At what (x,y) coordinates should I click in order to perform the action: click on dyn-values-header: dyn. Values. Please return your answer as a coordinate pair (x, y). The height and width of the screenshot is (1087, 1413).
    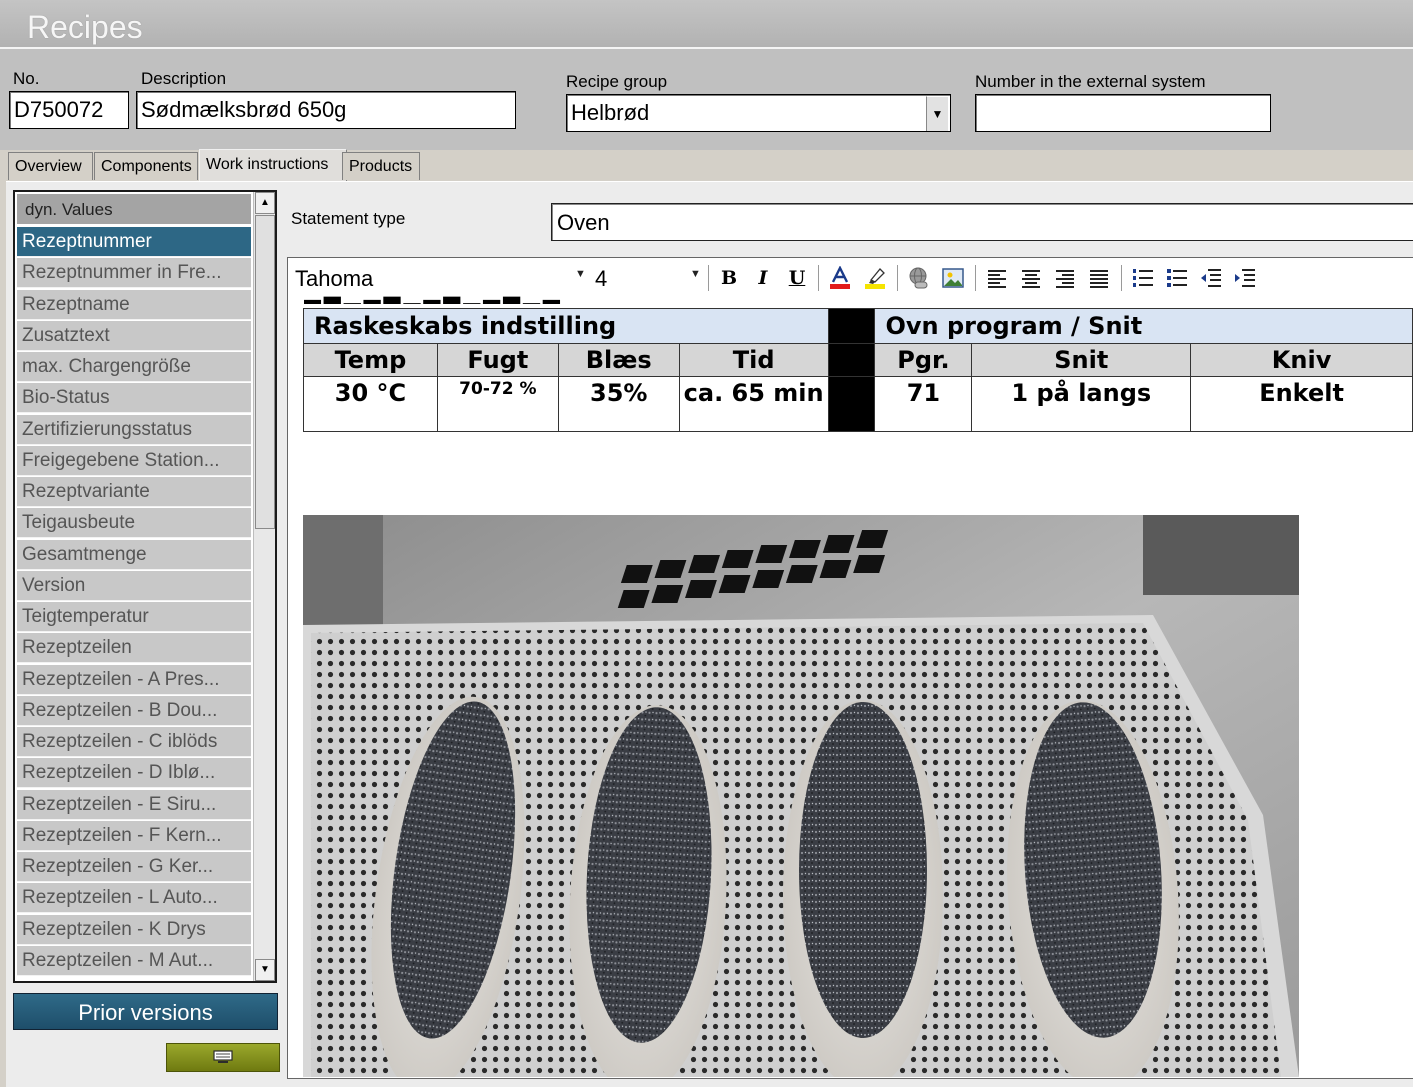
    Looking at the image, I should click on (134, 209).